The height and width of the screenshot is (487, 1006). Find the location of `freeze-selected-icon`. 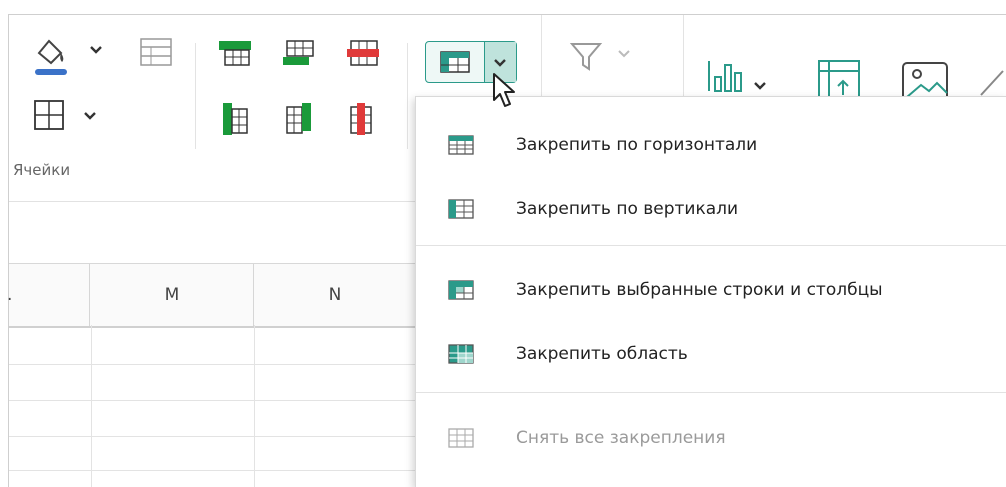

freeze-selected-icon is located at coordinates (461, 292).